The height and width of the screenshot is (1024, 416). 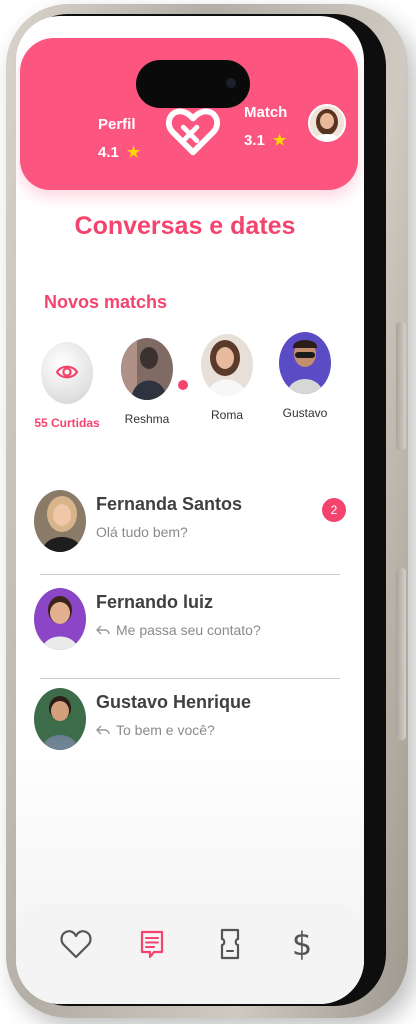 I want to click on match-rating: 3.1 ★, so click(x=265, y=140).